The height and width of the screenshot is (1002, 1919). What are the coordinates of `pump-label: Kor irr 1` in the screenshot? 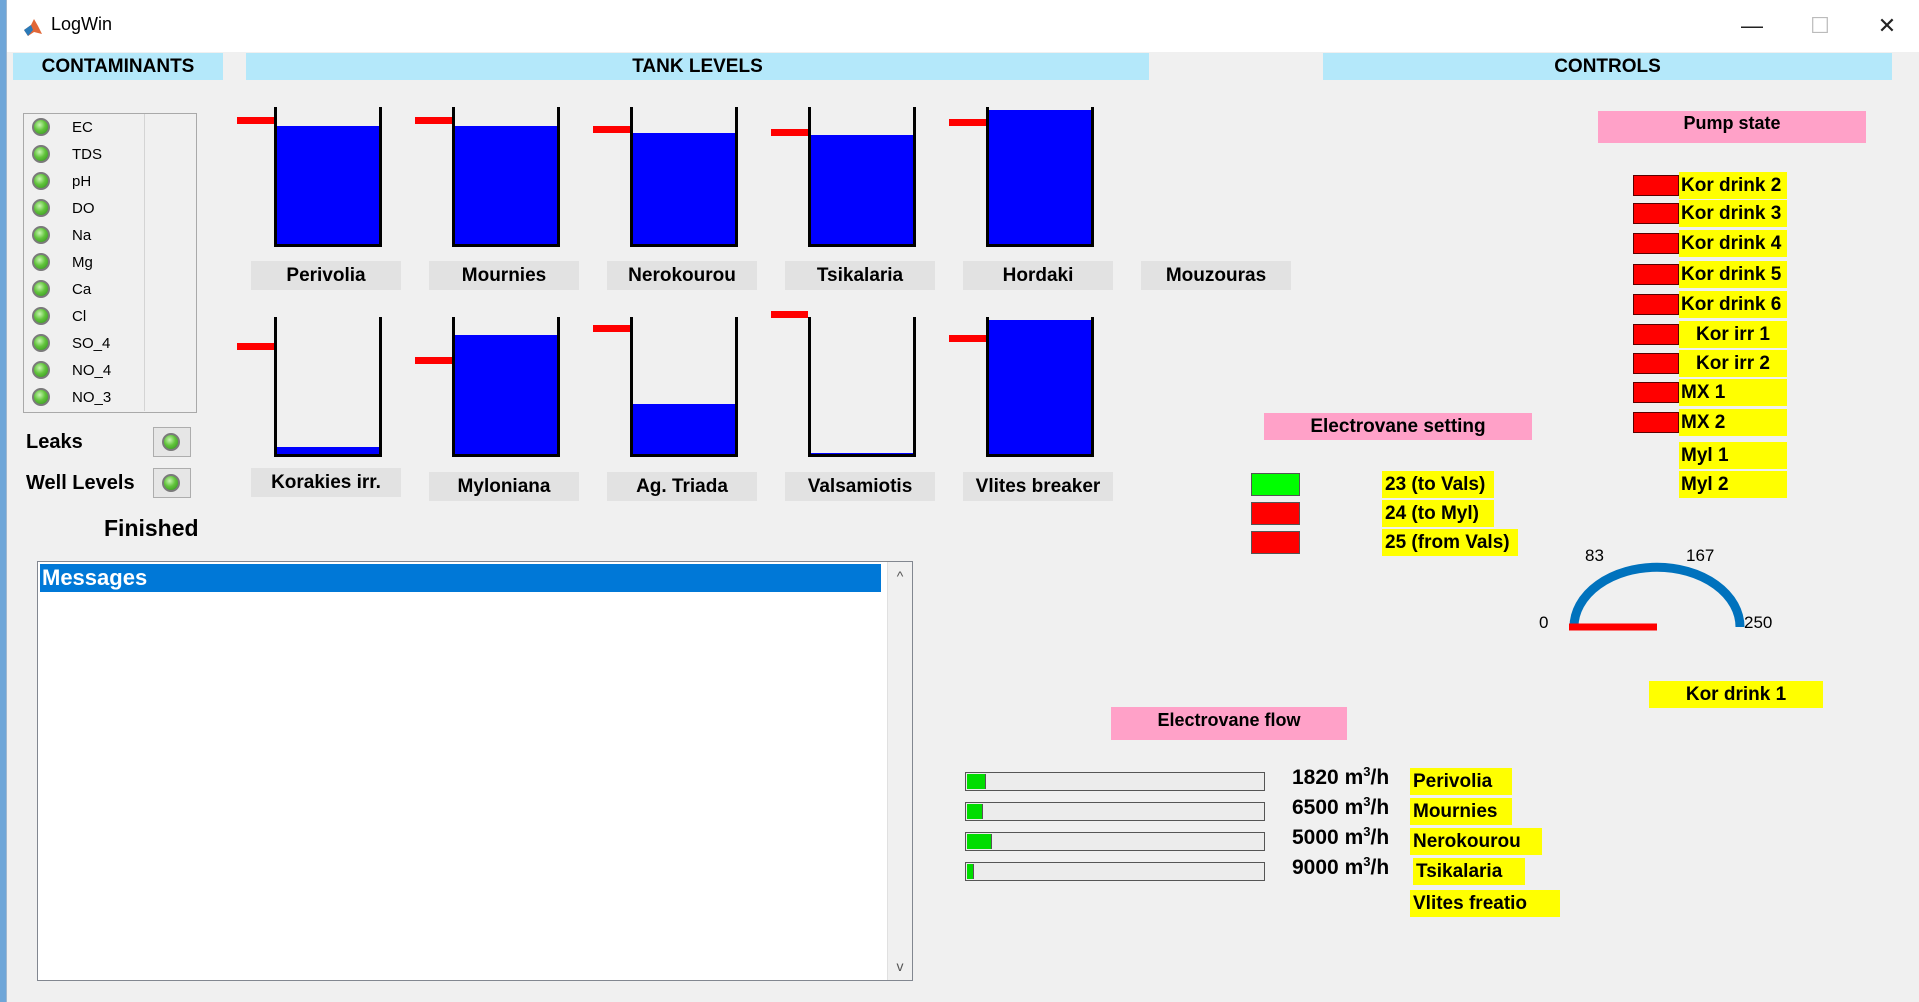 It's located at (1733, 334).